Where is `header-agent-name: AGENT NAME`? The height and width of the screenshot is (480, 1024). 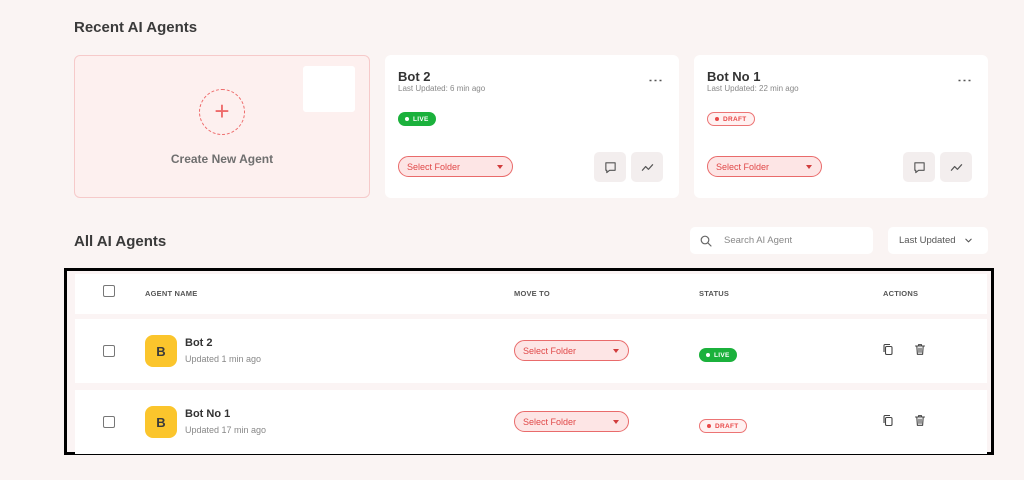
header-agent-name: AGENT NAME is located at coordinates (171, 293).